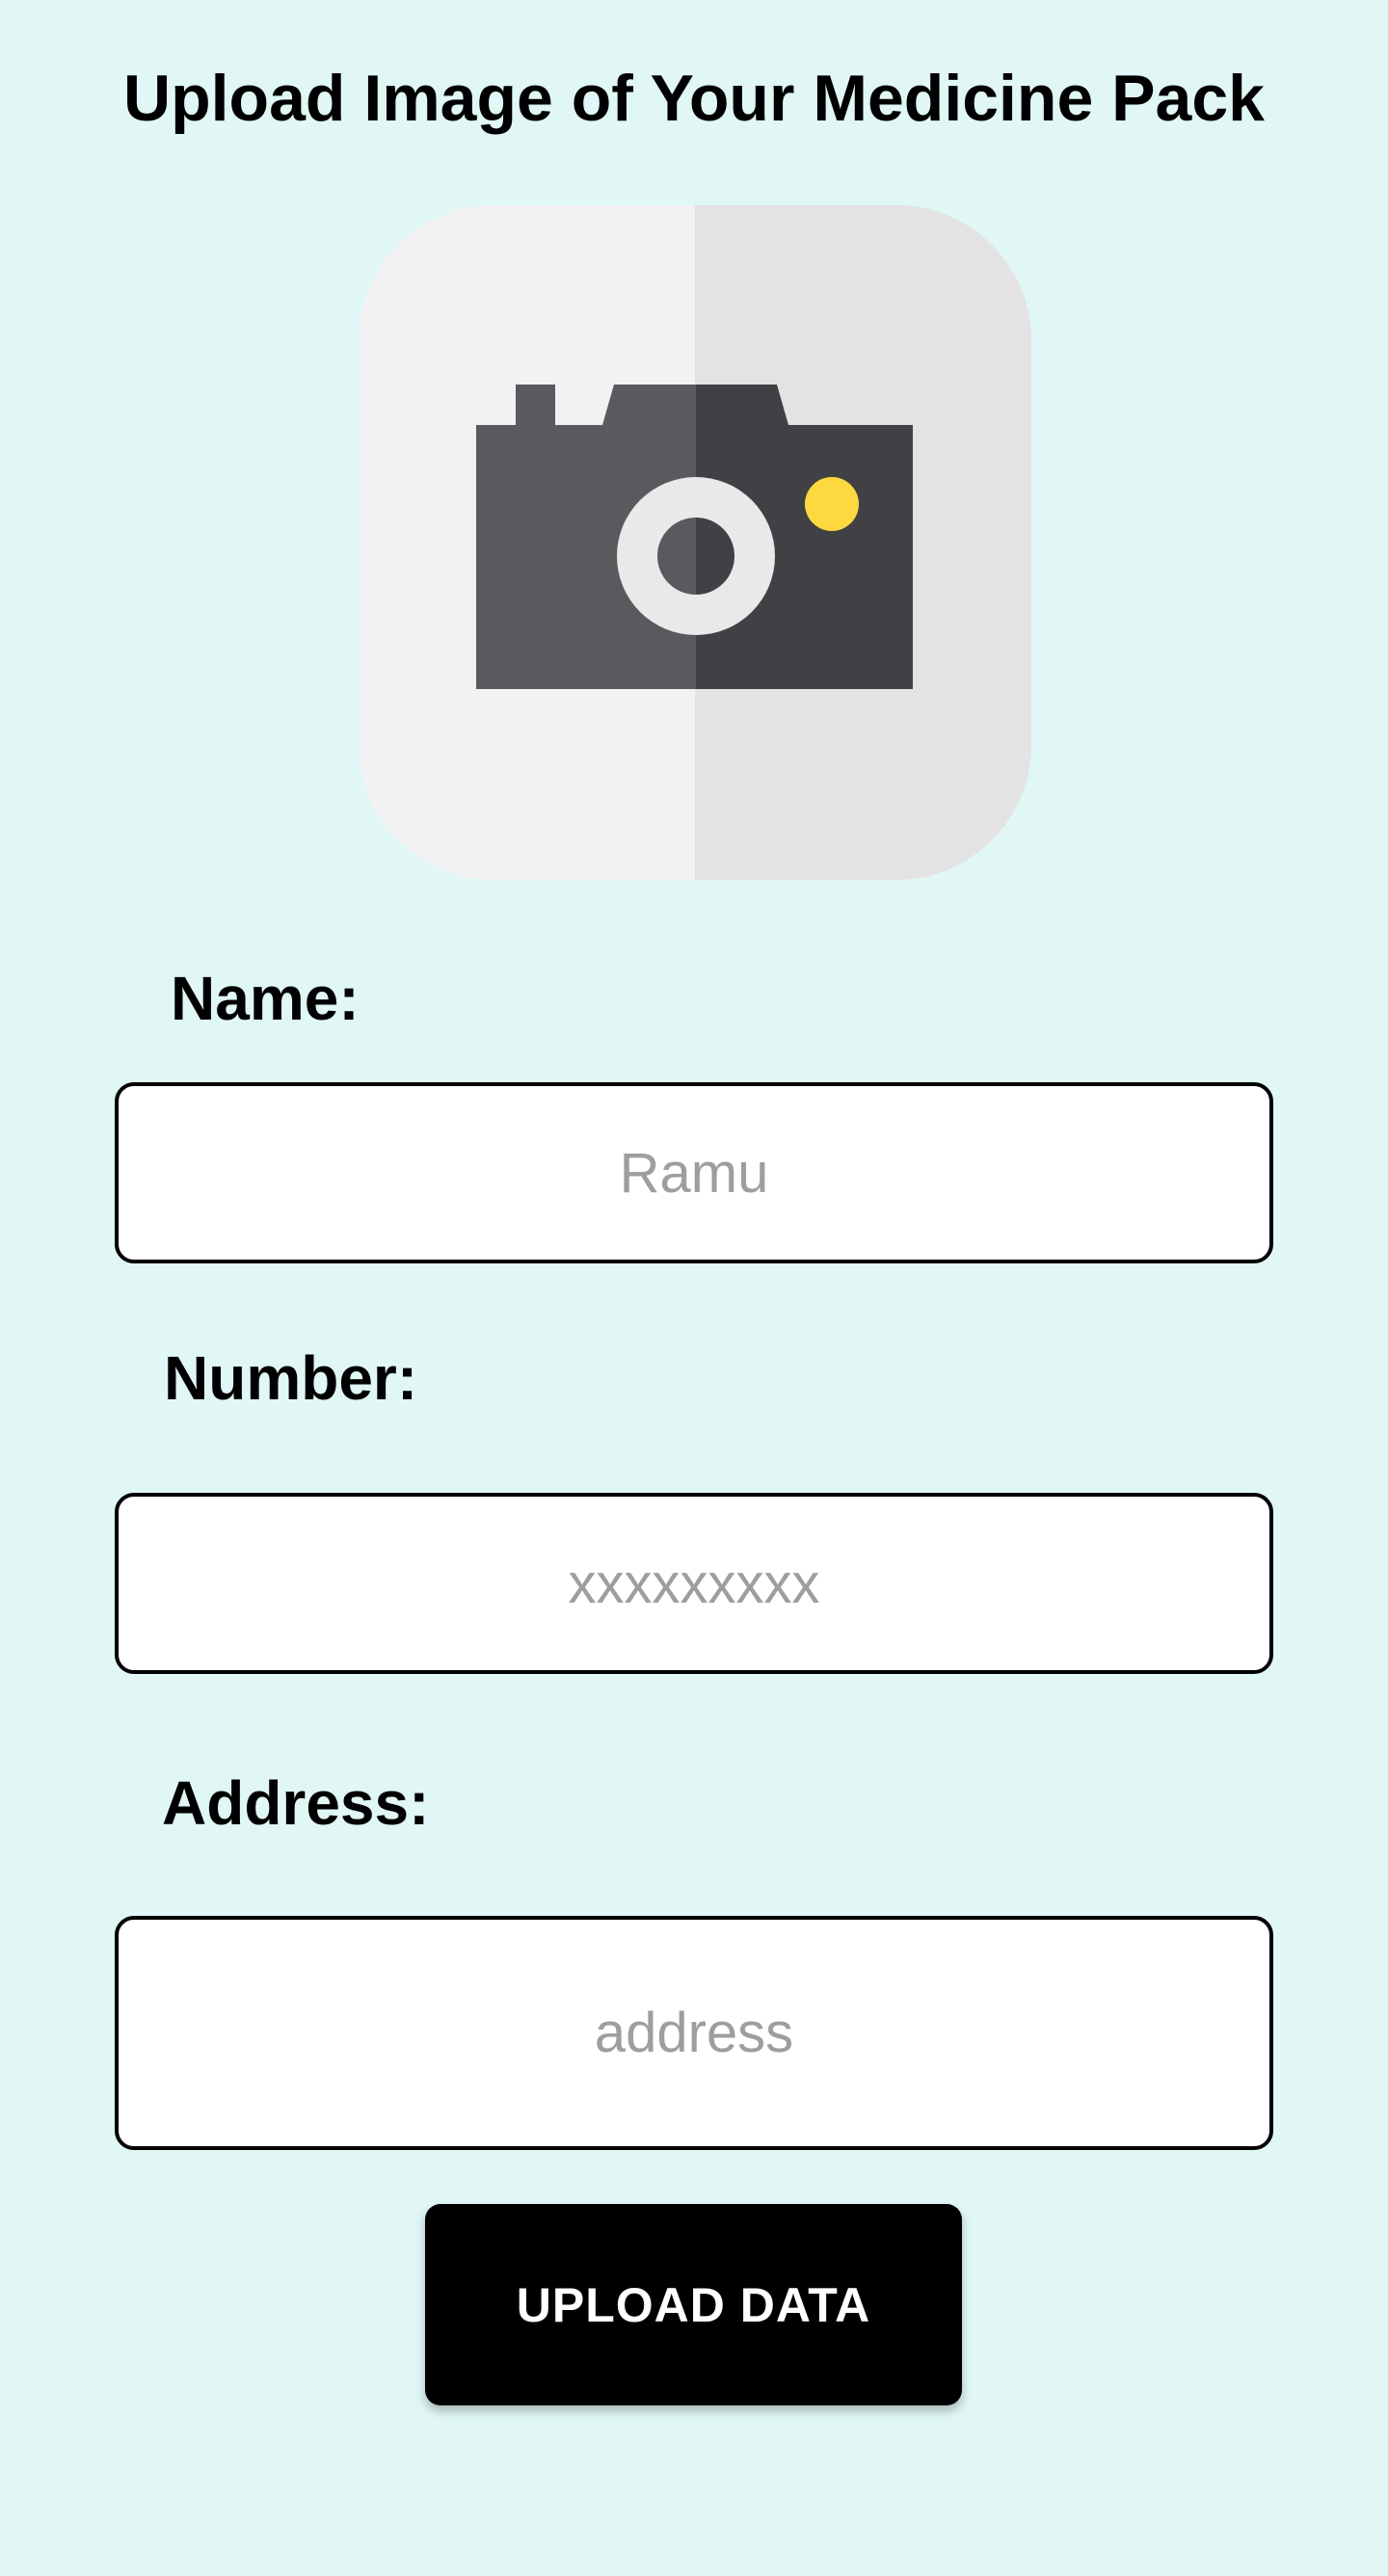 The width and height of the screenshot is (1388, 2576). I want to click on image-picker, so click(695, 542).